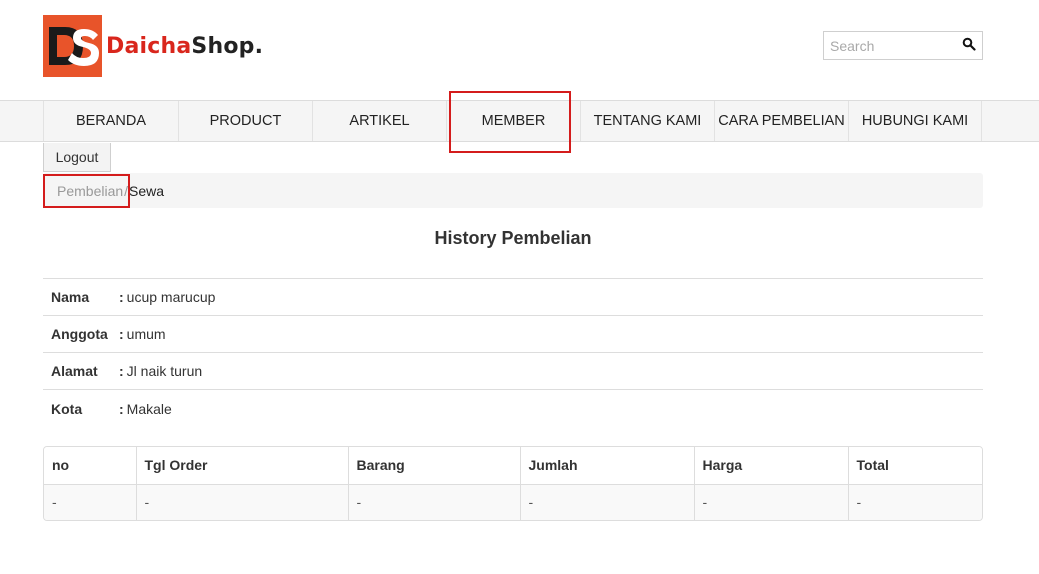 The image size is (1039, 574). Describe the element at coordinates (90, 466) in the screenshot. I see `column-header-no: no` at that location.